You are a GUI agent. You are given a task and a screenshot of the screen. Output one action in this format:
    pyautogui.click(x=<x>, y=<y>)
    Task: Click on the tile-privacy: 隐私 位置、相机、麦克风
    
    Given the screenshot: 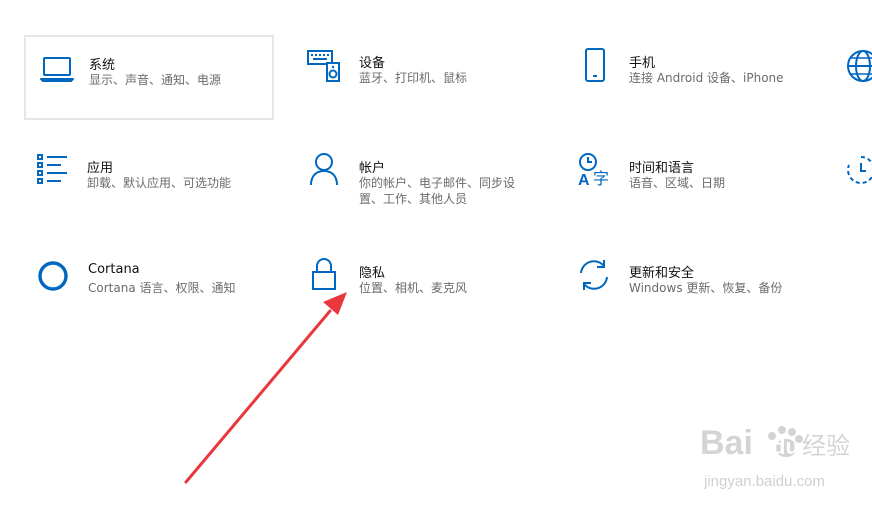 What is the action you would take?
    pyautogui.click(x=418, y=290)
    